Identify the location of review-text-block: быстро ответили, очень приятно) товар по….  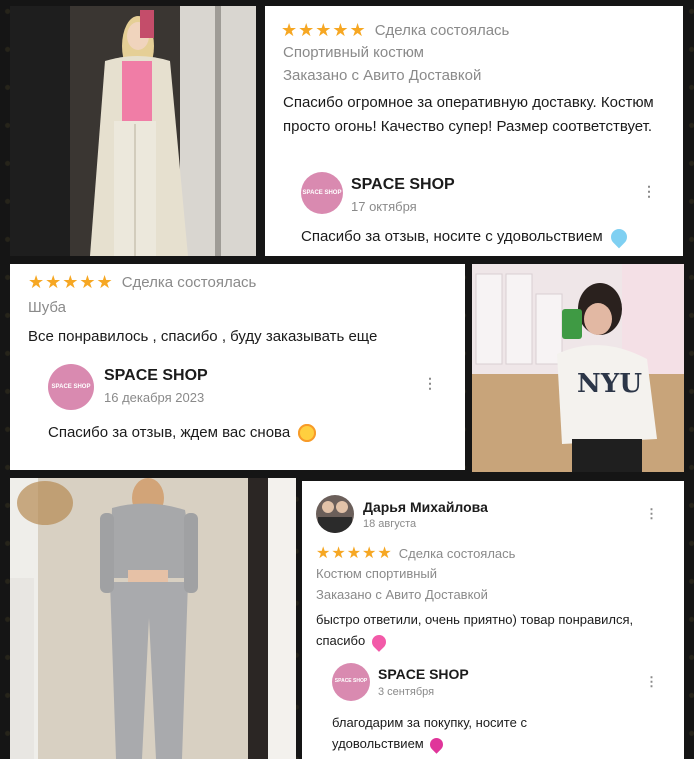
(476, 630).